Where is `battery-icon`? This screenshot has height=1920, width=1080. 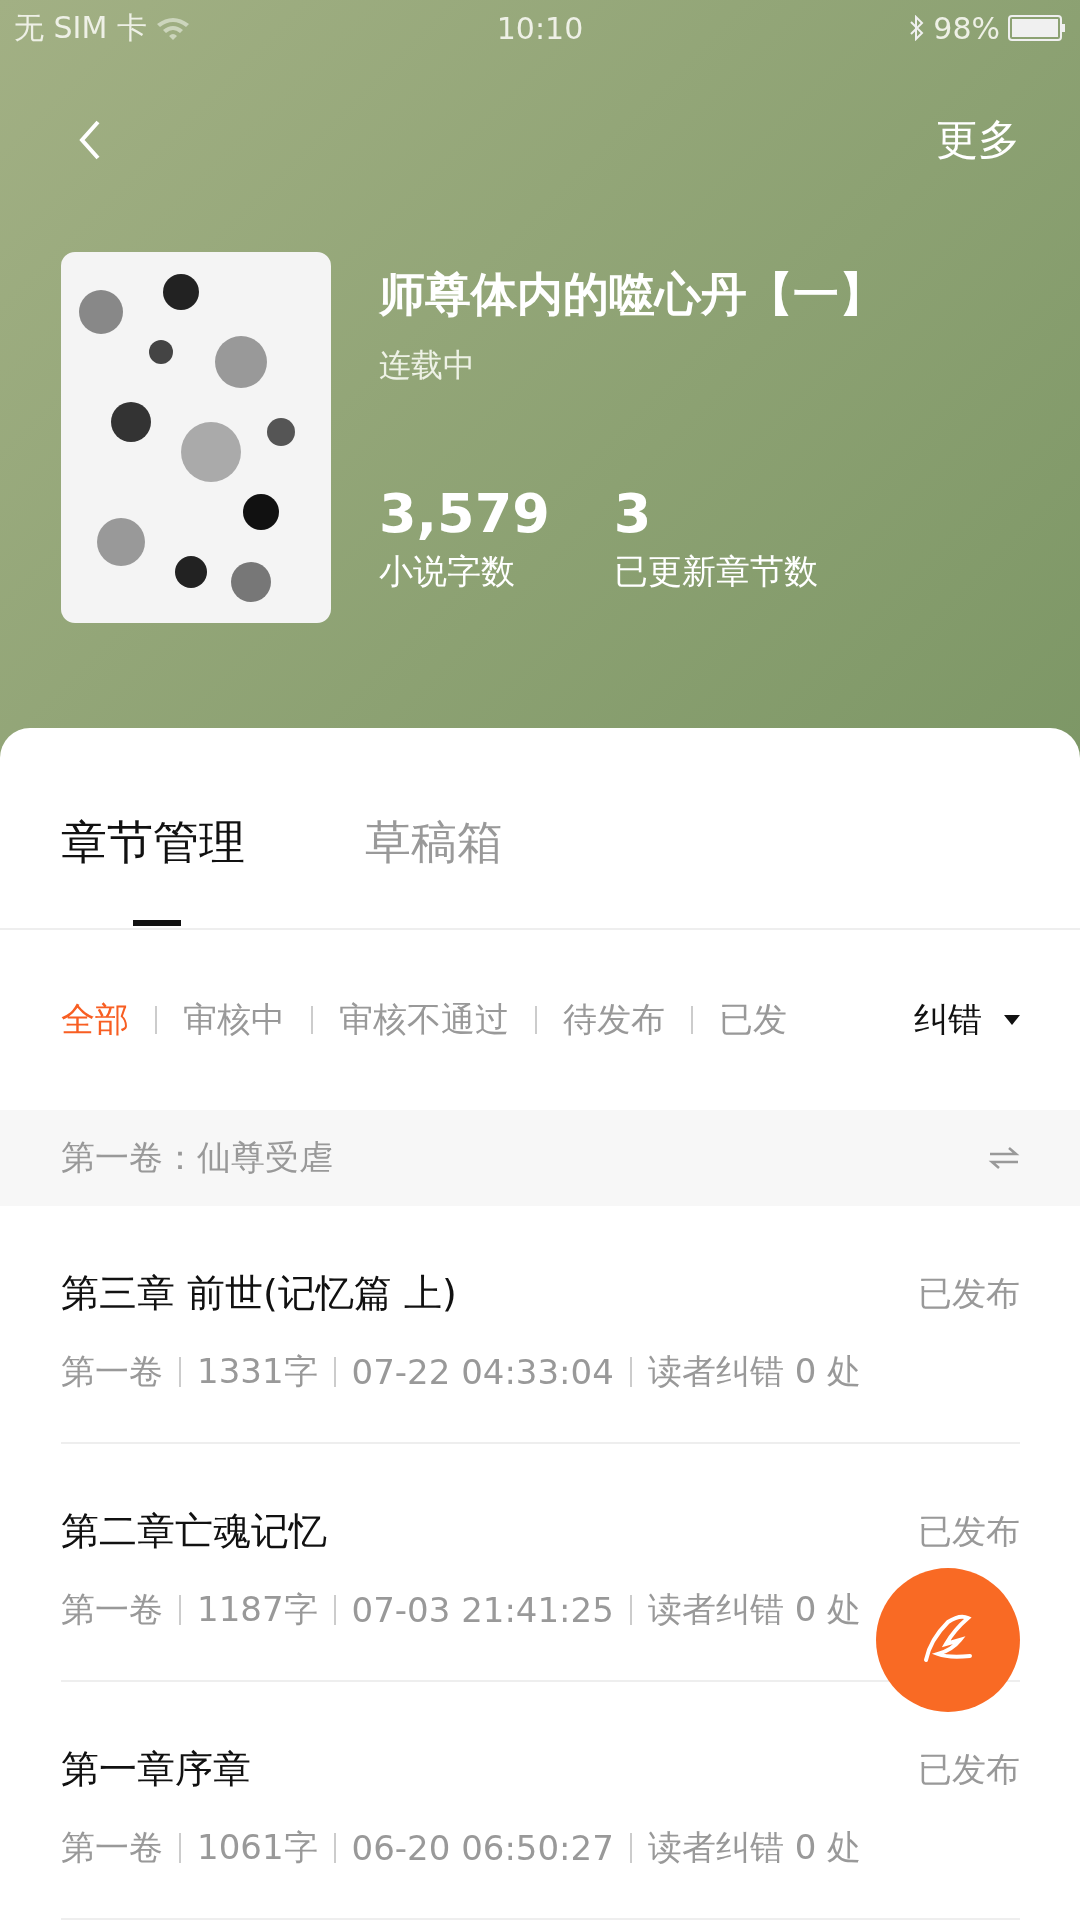 battery-icon is located at coordinates (1037, 28).